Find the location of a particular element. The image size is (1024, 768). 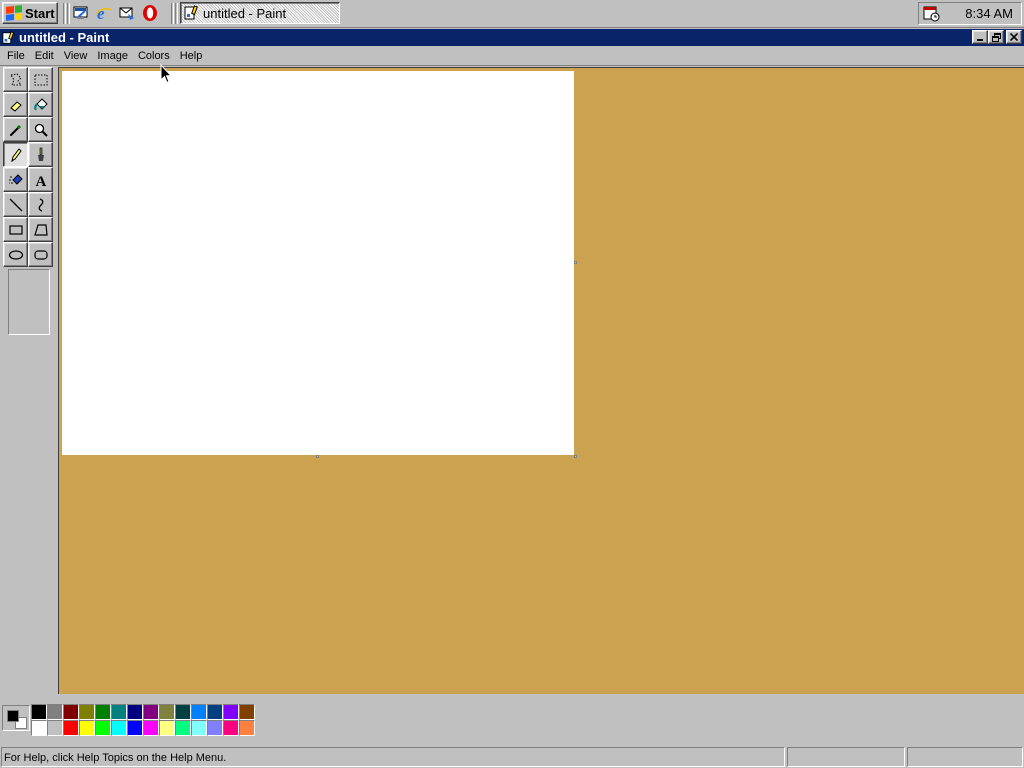

fill-with-color-tool is located at coordinates (40, 104).